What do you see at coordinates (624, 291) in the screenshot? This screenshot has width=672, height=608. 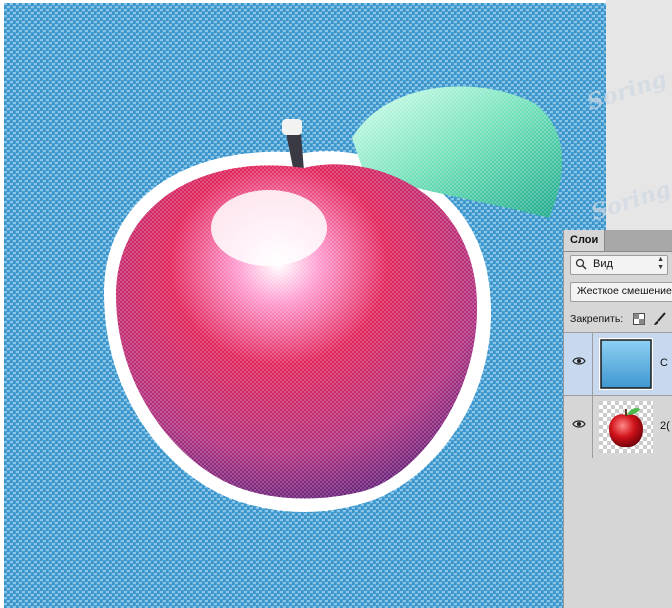 I see `blend-mode-label: Жесткое смешение` at bounding box center [624, 291].